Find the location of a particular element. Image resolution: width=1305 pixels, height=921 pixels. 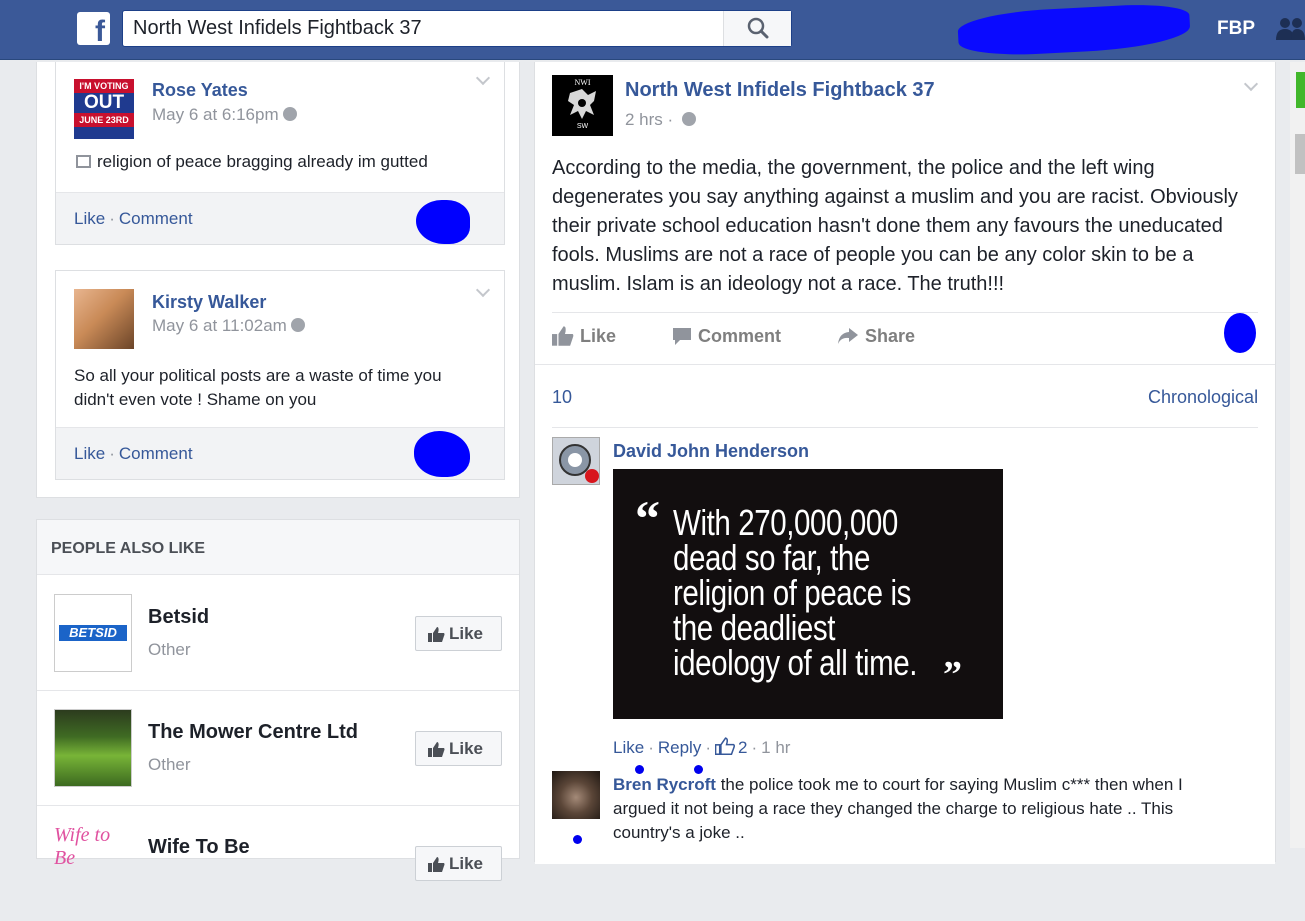

page-thumbnail is located at coordinates (93, 748).